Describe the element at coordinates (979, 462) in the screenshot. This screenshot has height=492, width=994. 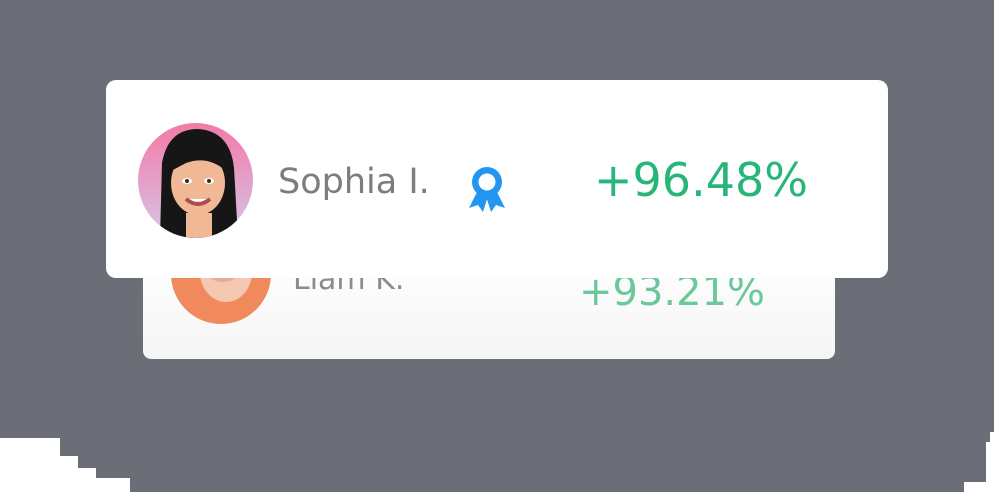
I see `background-corner-shape-right` at that location.